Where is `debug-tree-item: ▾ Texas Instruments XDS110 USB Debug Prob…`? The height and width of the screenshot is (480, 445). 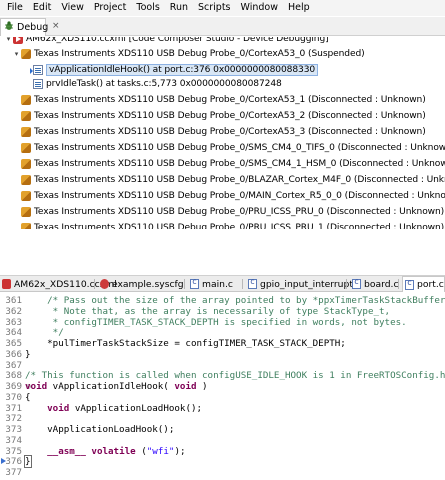
debug-tree-item: ▾ Texas Instruments XDS110 USB Debug Prob… is located at coordinates (188, 54).